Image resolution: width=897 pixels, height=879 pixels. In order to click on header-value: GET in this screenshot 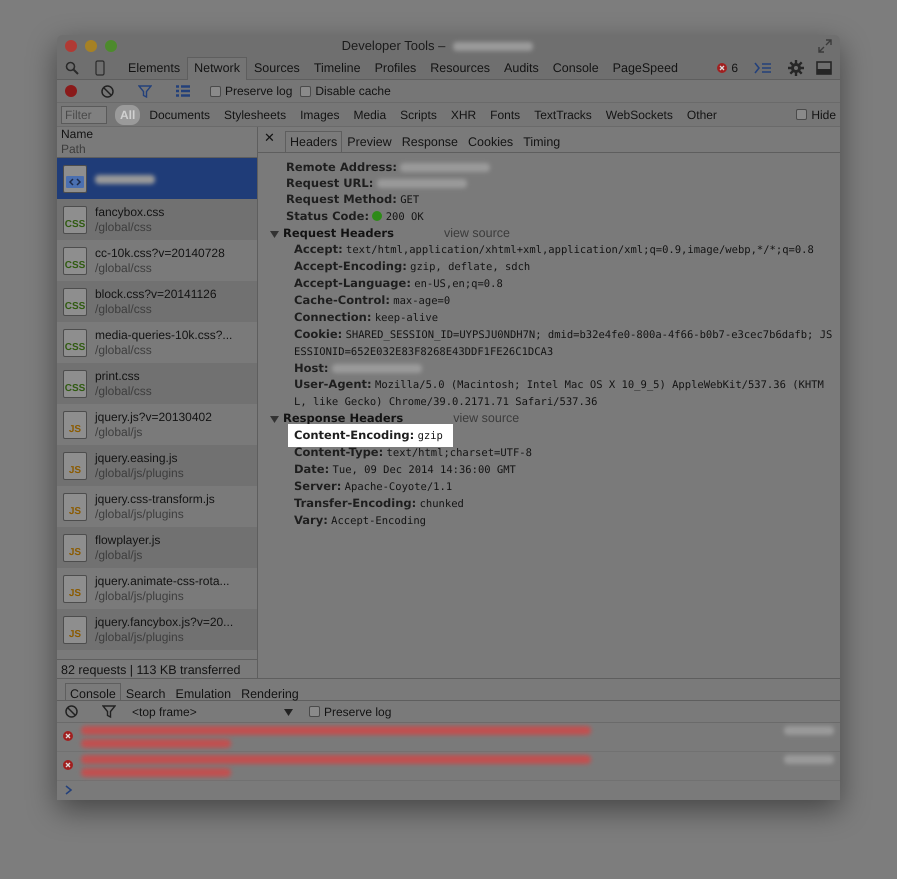, I will do `click(410, 200)`.